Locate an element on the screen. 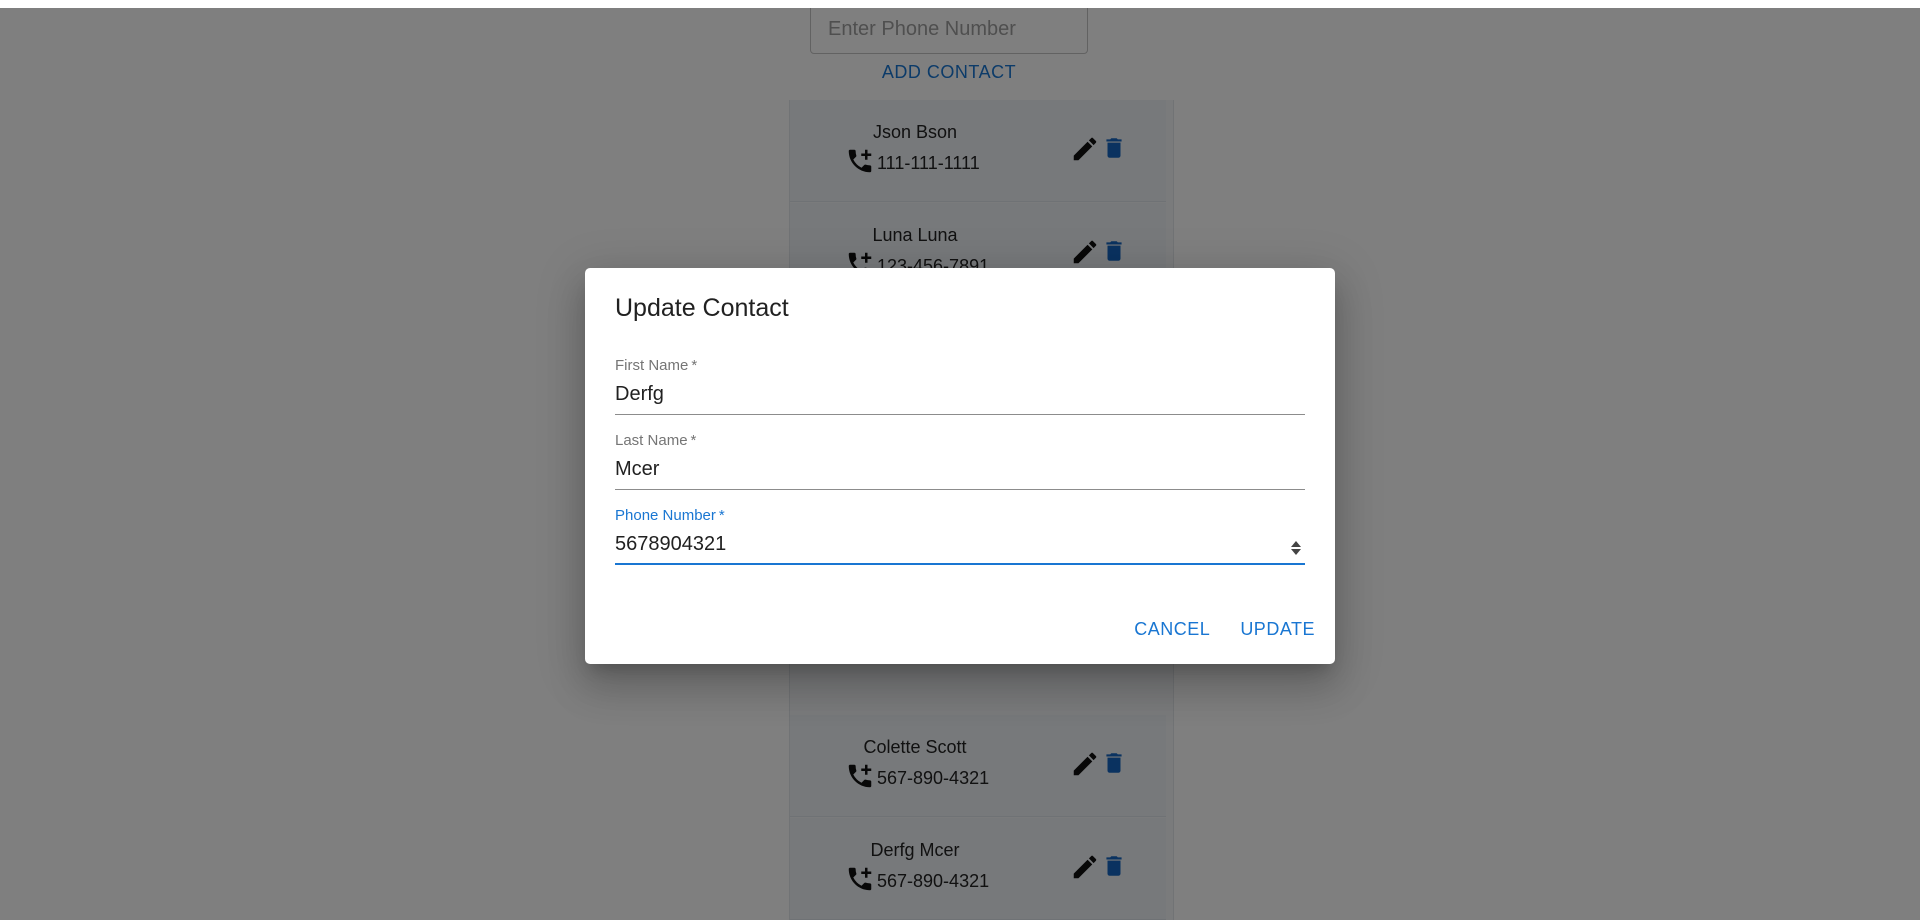  first-name-input is located at coordinates (960, 399).